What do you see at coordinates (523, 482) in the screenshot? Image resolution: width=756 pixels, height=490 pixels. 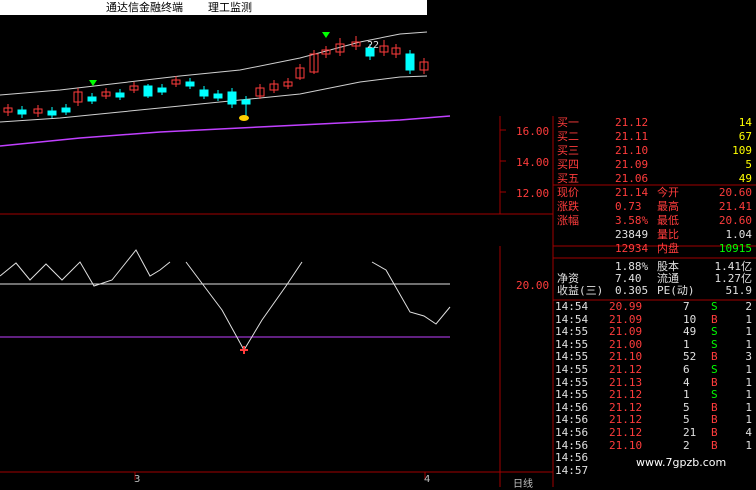 I see `period-label: 日线` at bounding box center [523, 482].